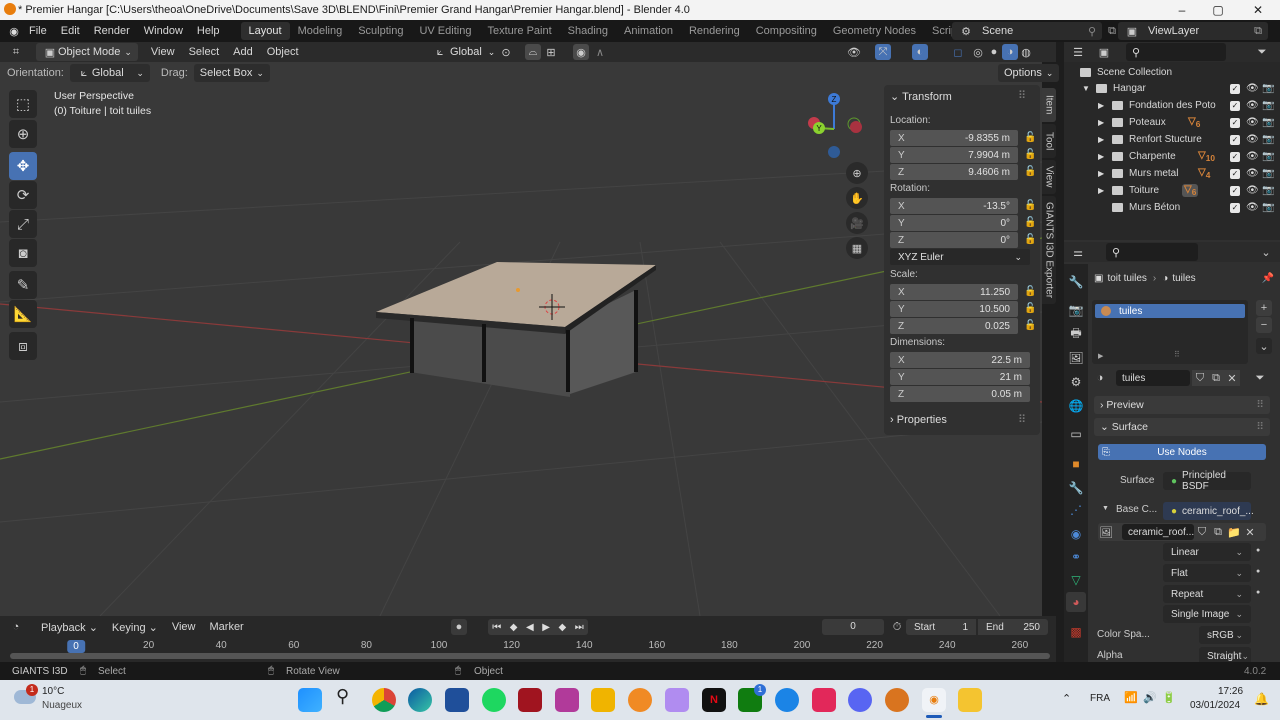 The width and height of the screenshot is (1280, 720). I want to click on end-frame-field: End 250, so click(1013, 627).